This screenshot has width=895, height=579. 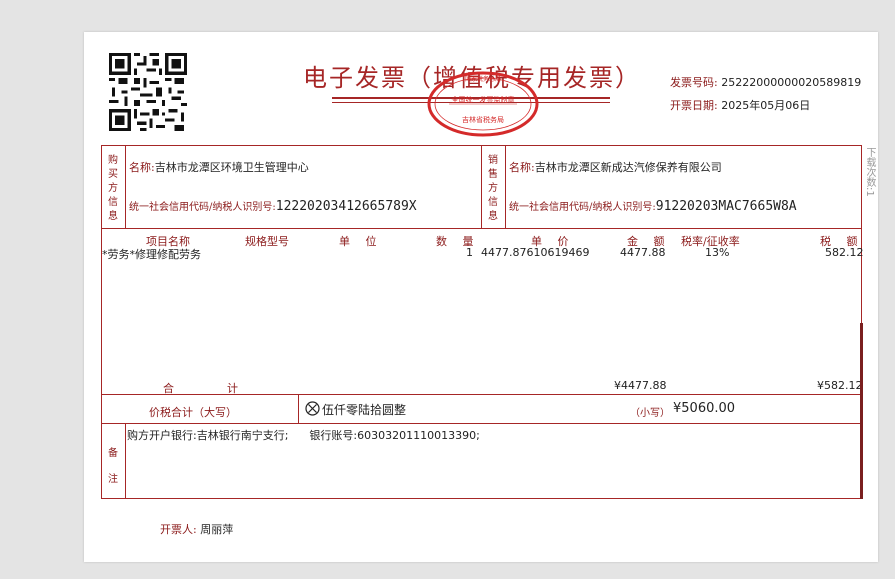 What do you see at coordinates (535, 252) in the screenshot?
I see `item-price: 4477.87610619469` at bounding box center [535, 252].